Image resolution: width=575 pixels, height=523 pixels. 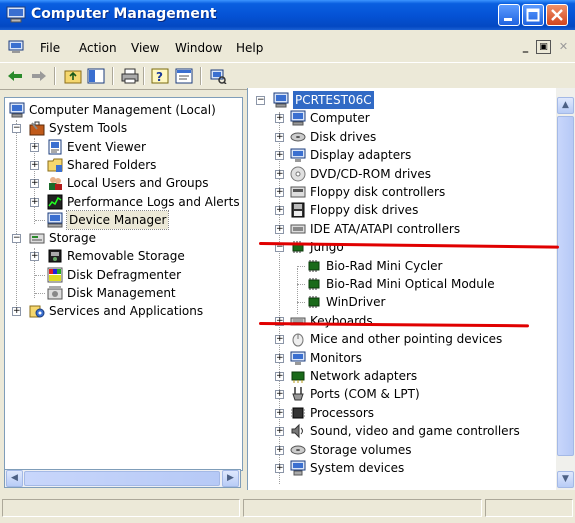 What do you see at coordinates (50, 48) in the screenshot?
I see `menu-file: File` at bounding box center [50, 48].